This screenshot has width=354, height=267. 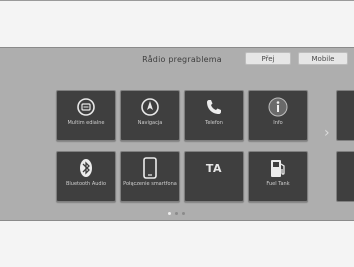 I want to click on tile-fuel: Fuel Tank, so click(x=278, y=176).